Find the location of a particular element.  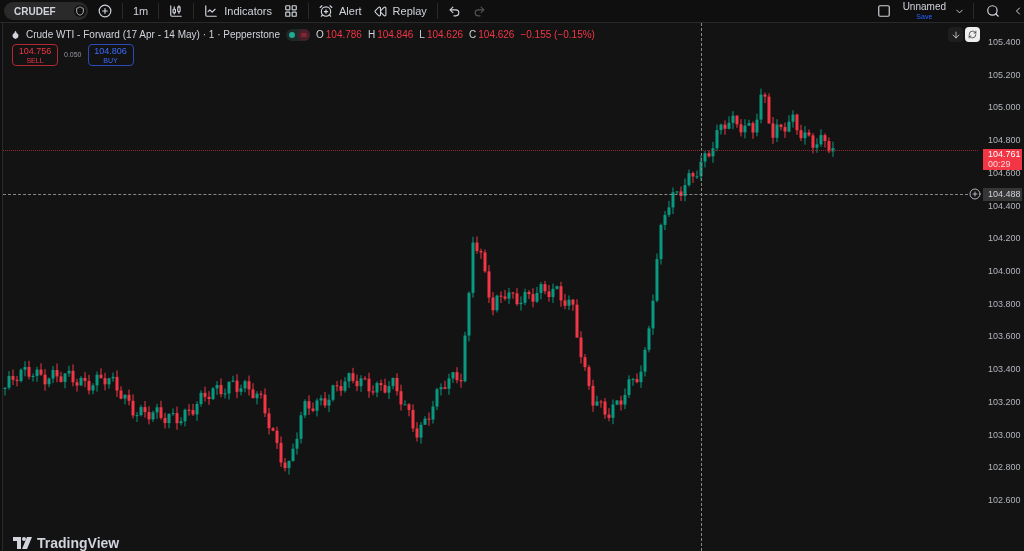

market-status-icon is located at coordinates (298, 34).